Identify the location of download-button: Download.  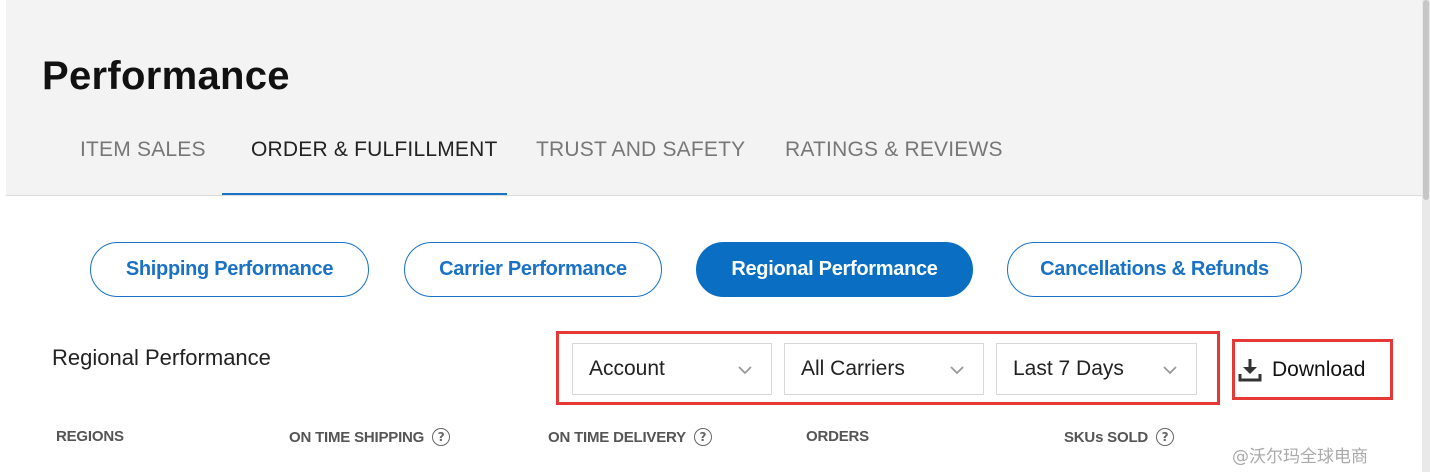
(1308, 370).